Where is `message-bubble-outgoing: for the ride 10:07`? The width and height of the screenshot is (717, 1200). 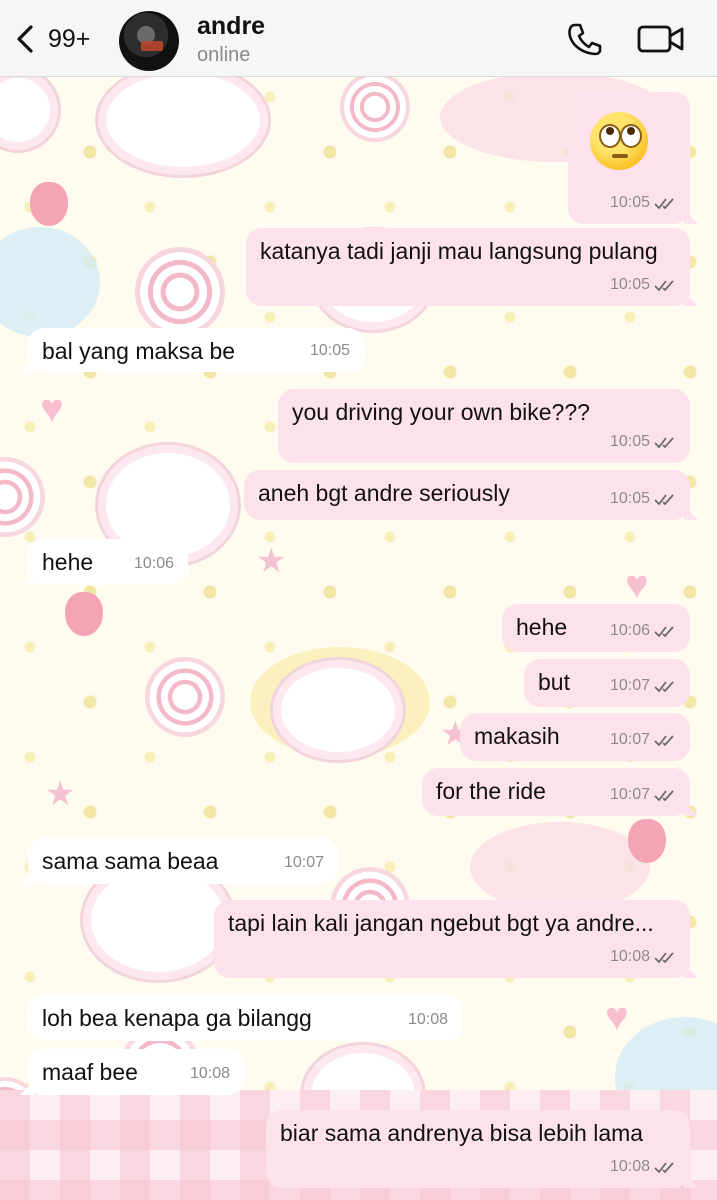
message-bubble-outgoing: for the ride 10:07 is located at coordinates (560, 792).